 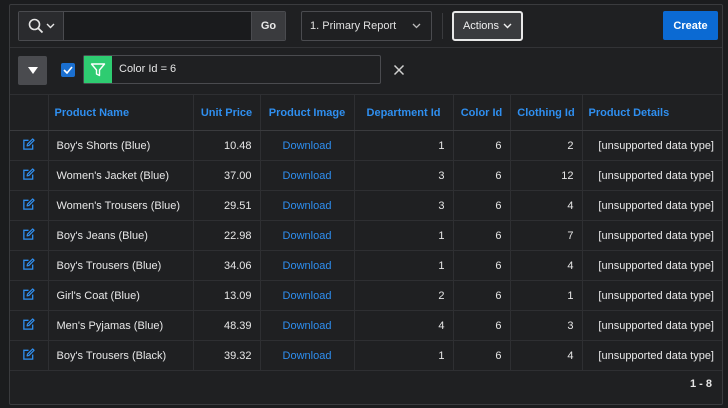 I want to click on filter-text: Color Id = 6, so click(x=147, y=69).